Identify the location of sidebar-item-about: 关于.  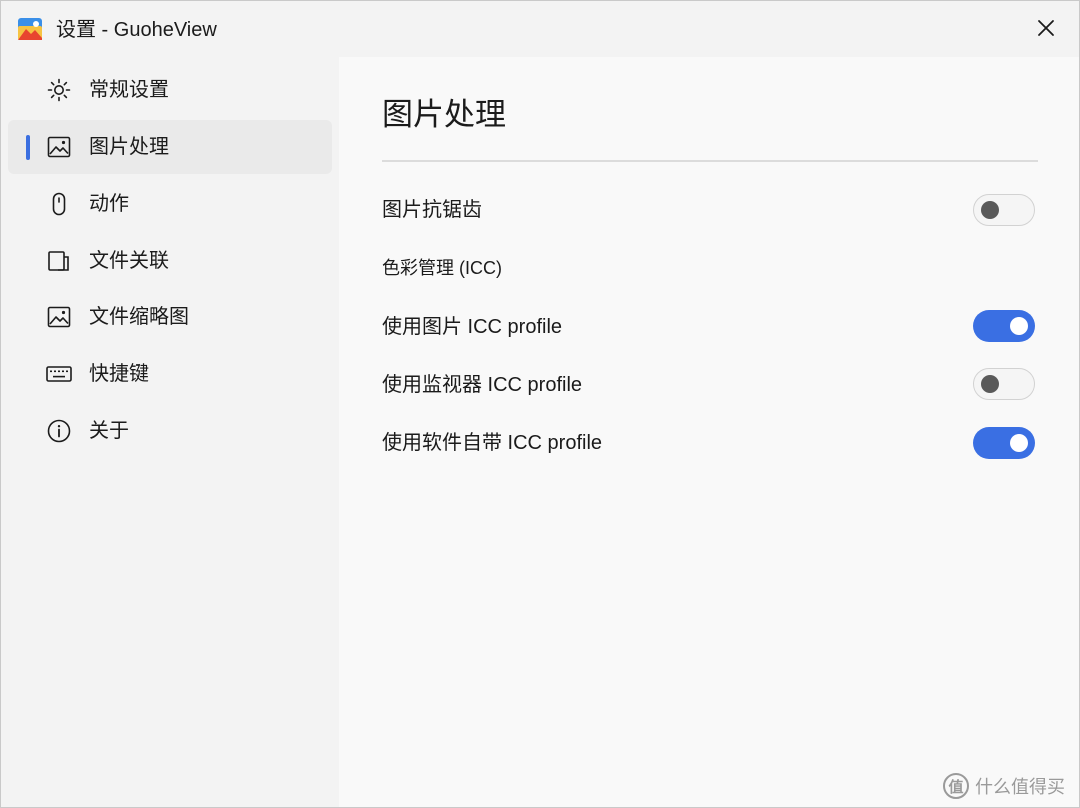
(170, 431).